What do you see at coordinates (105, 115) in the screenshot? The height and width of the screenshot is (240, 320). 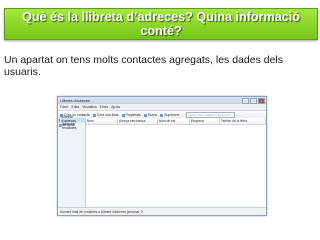 I see `new-list-button: Crea una llista` at bounding box center [105, 115].